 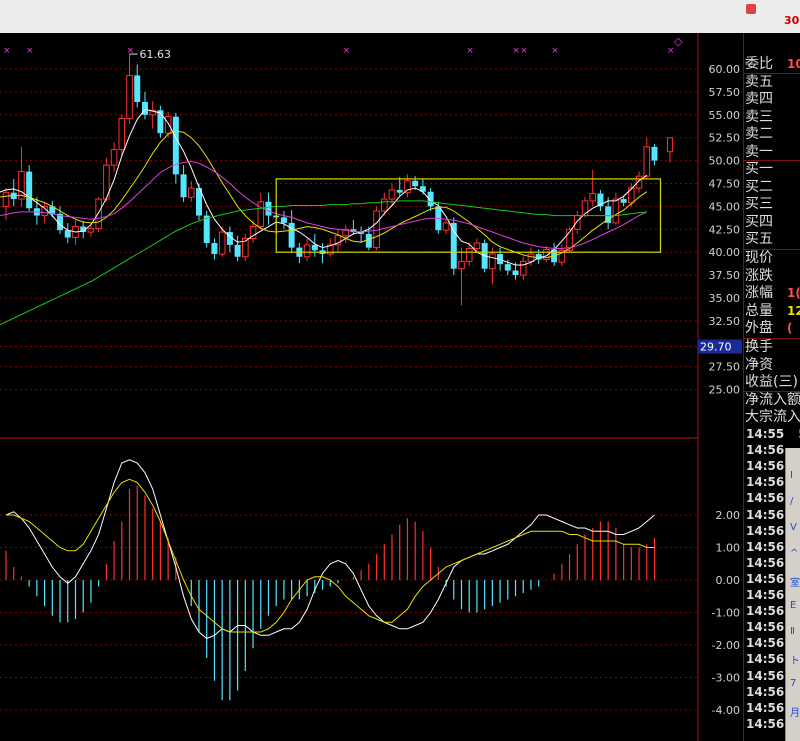 I want to click on ma-line, so click(x=324, y=194).